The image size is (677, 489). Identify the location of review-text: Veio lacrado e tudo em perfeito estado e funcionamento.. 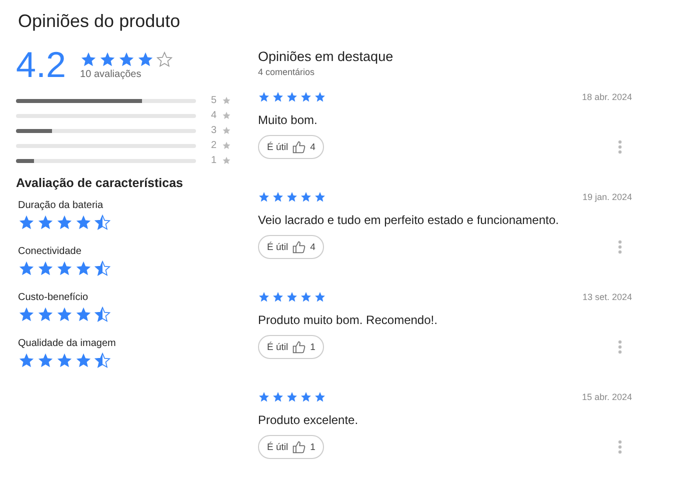
(409, 220).